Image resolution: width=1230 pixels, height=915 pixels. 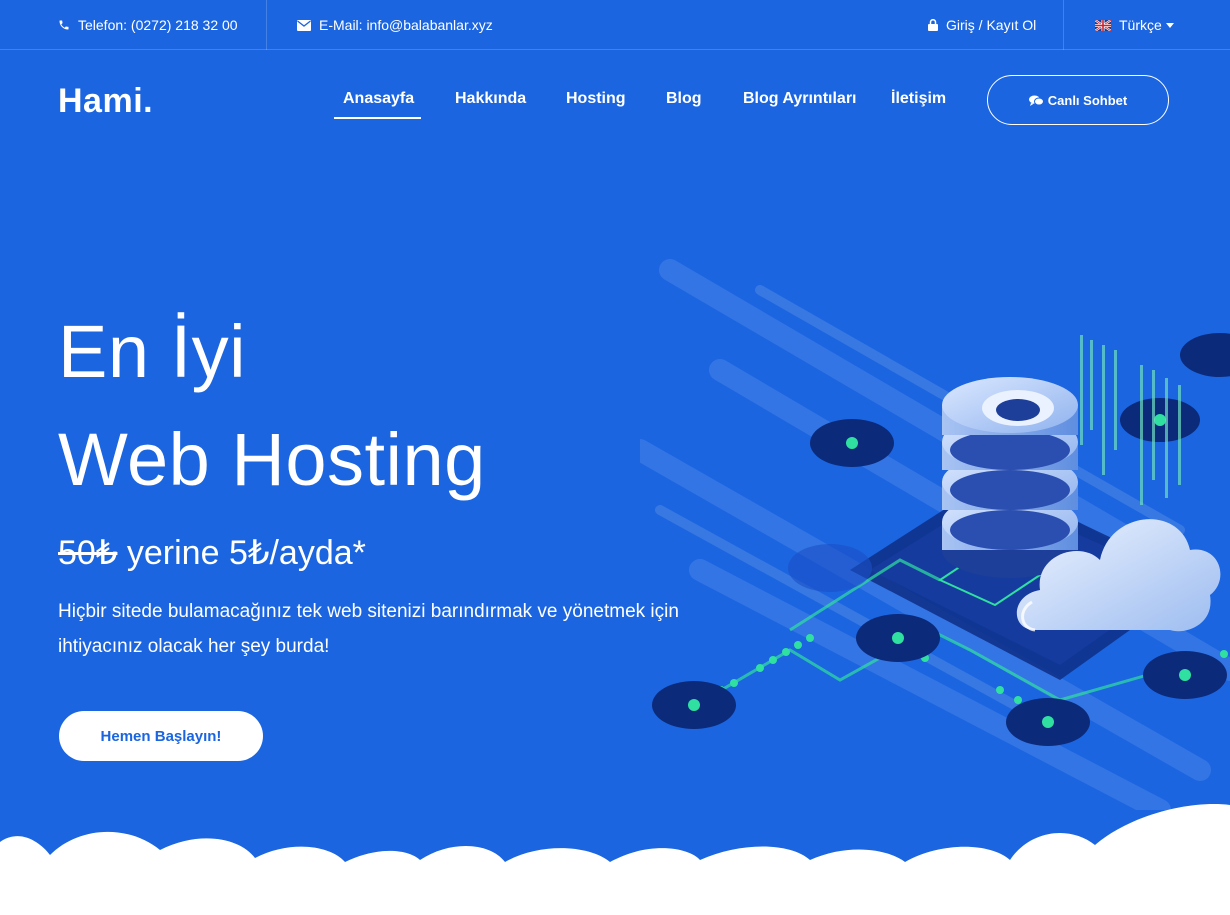 What do you see at coordinates (378, 99) in the screenshot?
I see `nav-link-anasayfa: Anasayfa` at bounding box center [378, 99].